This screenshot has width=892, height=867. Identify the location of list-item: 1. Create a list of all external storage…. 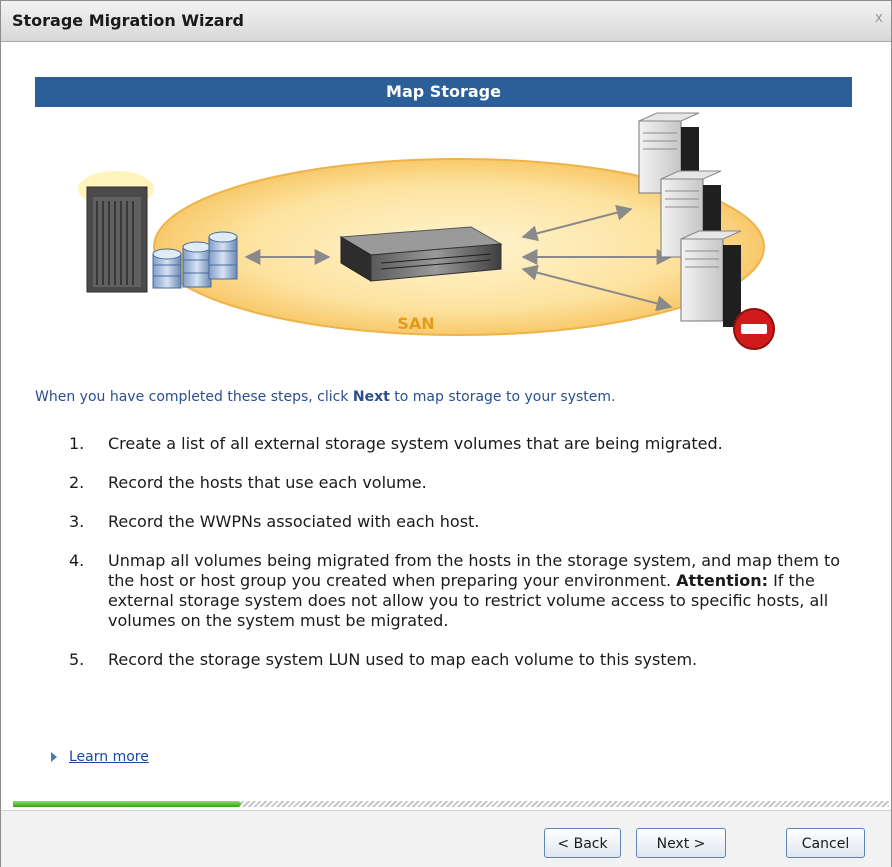
(461, 444).